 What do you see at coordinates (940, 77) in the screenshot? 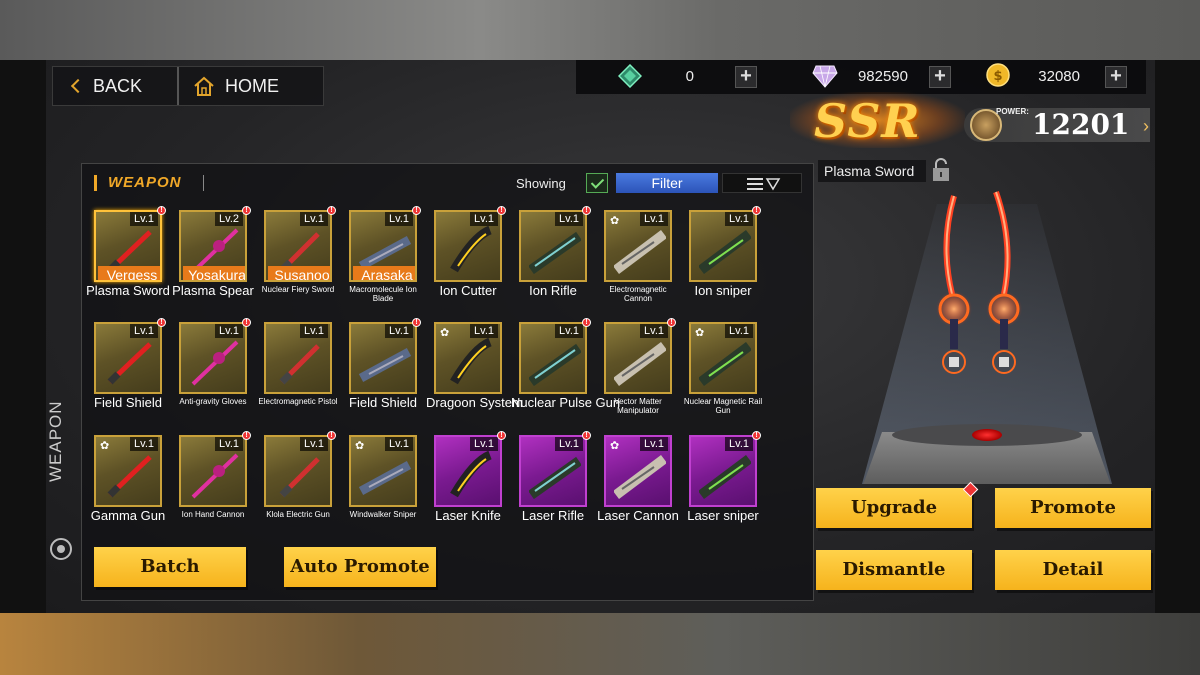
I see `add-diamond-button: +` at bounding box center [940, 77].